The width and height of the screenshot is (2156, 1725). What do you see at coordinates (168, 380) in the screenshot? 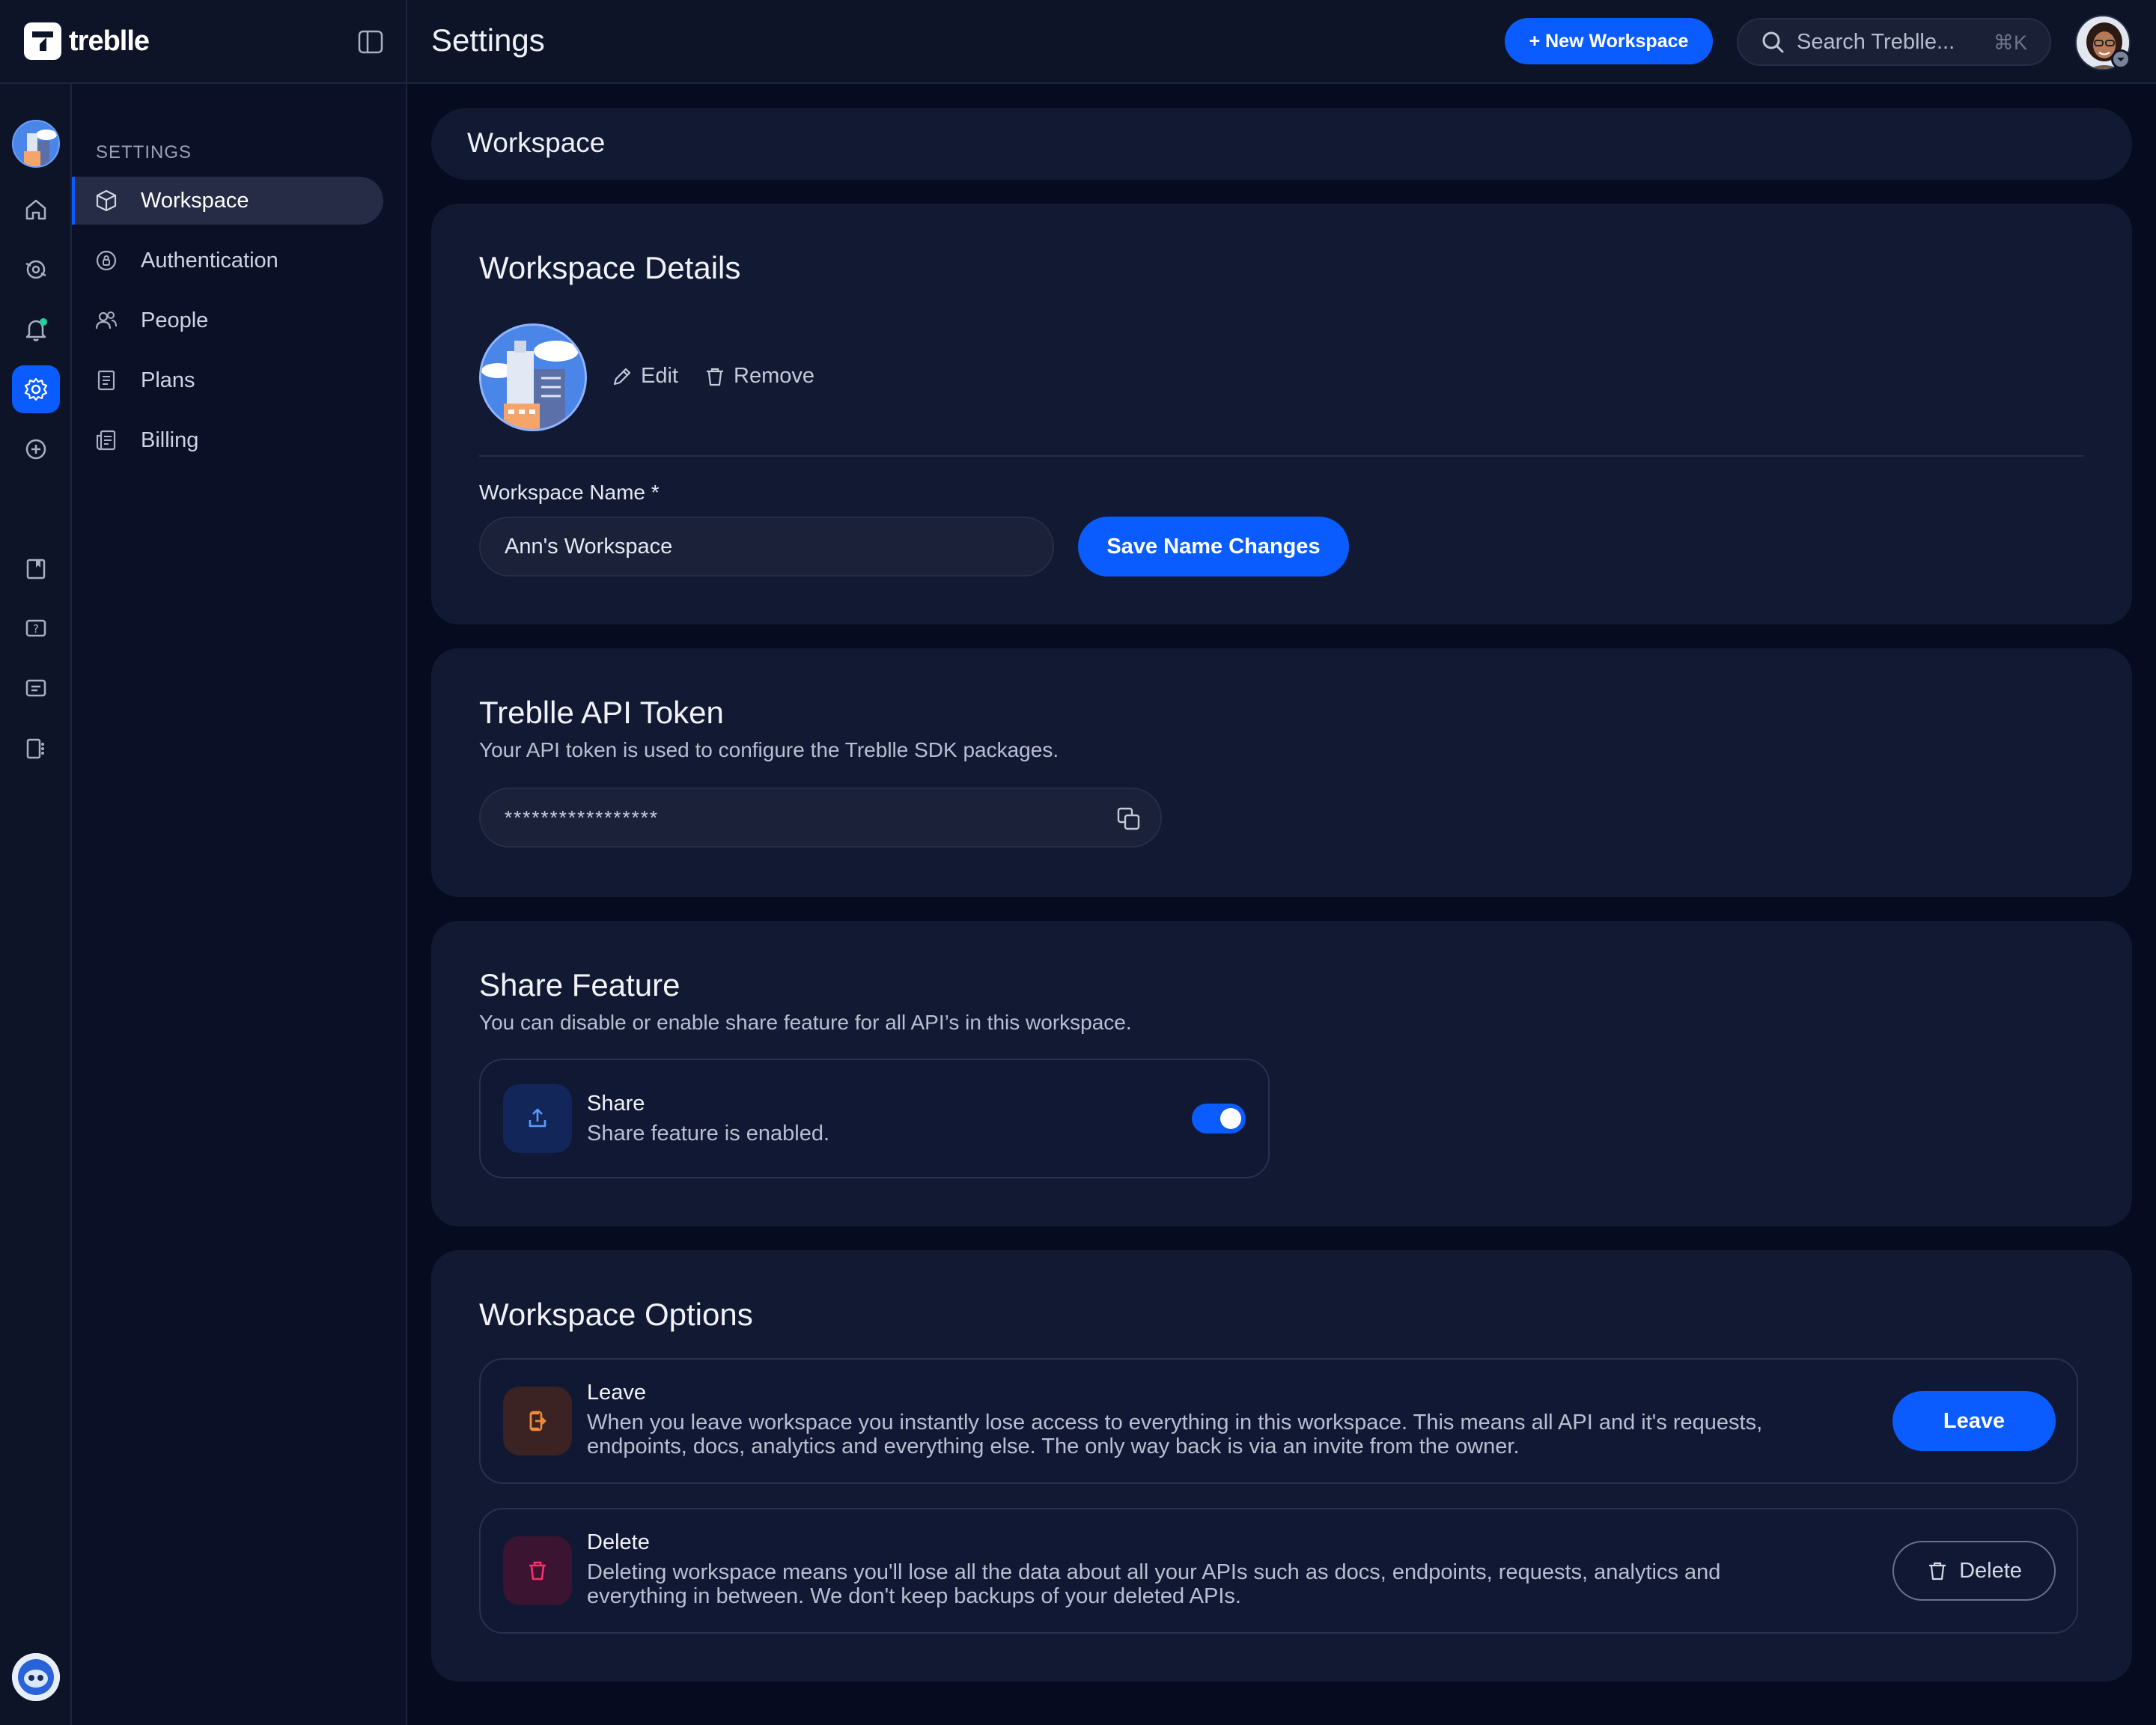
I see `sidebar-item-label: Plans` at bounding box center [168, 380].